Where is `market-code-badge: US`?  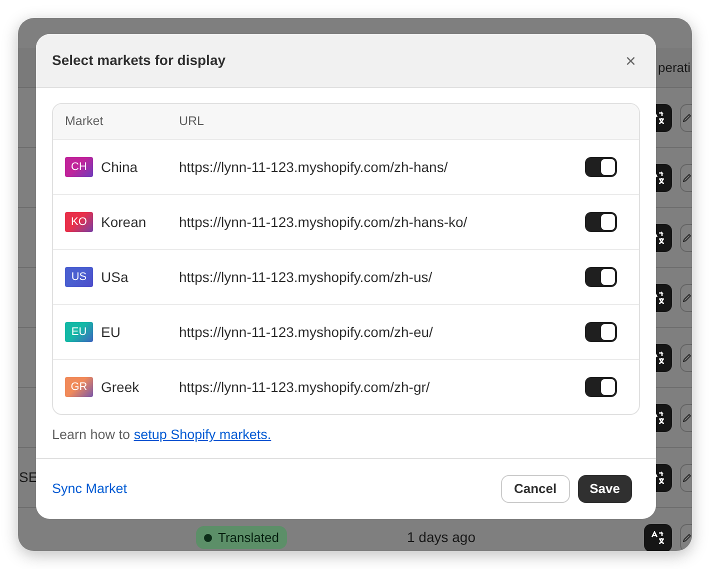 market-code-badge: US is located at coordinates (79, 277).